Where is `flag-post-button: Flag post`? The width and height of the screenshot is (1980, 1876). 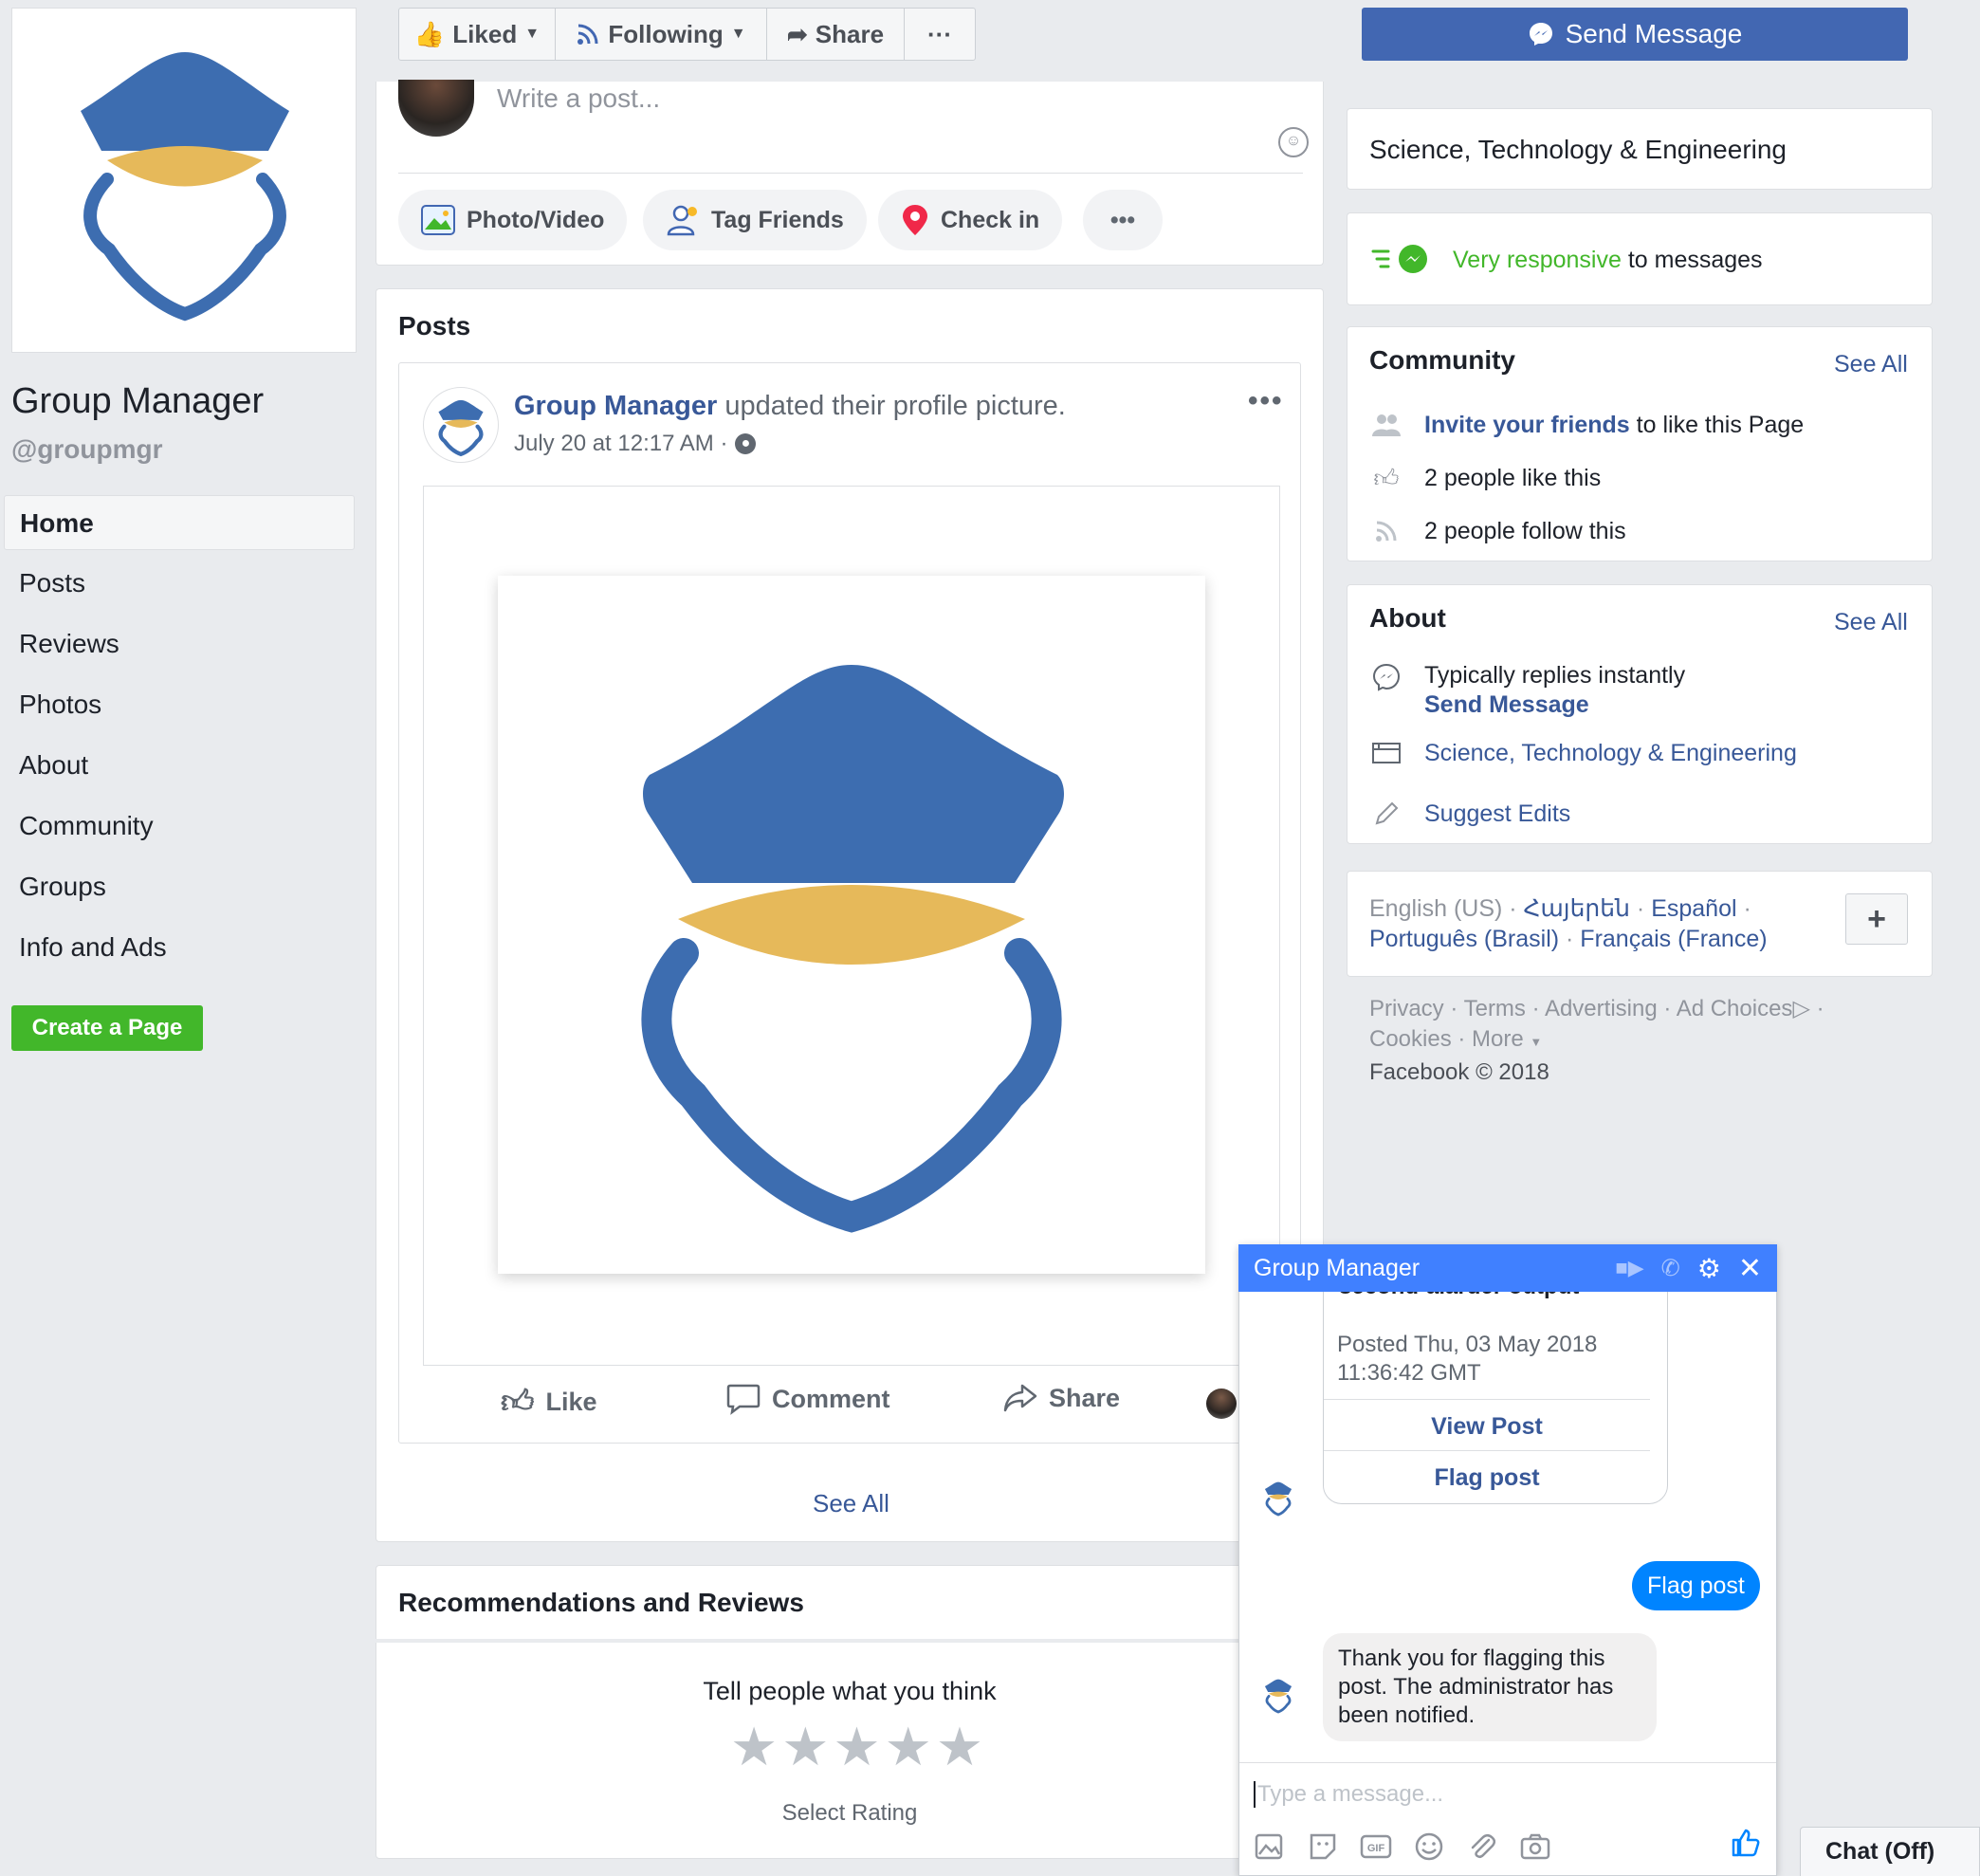 flag-post-button: Flag post is located at coordinates (1487, 1478).